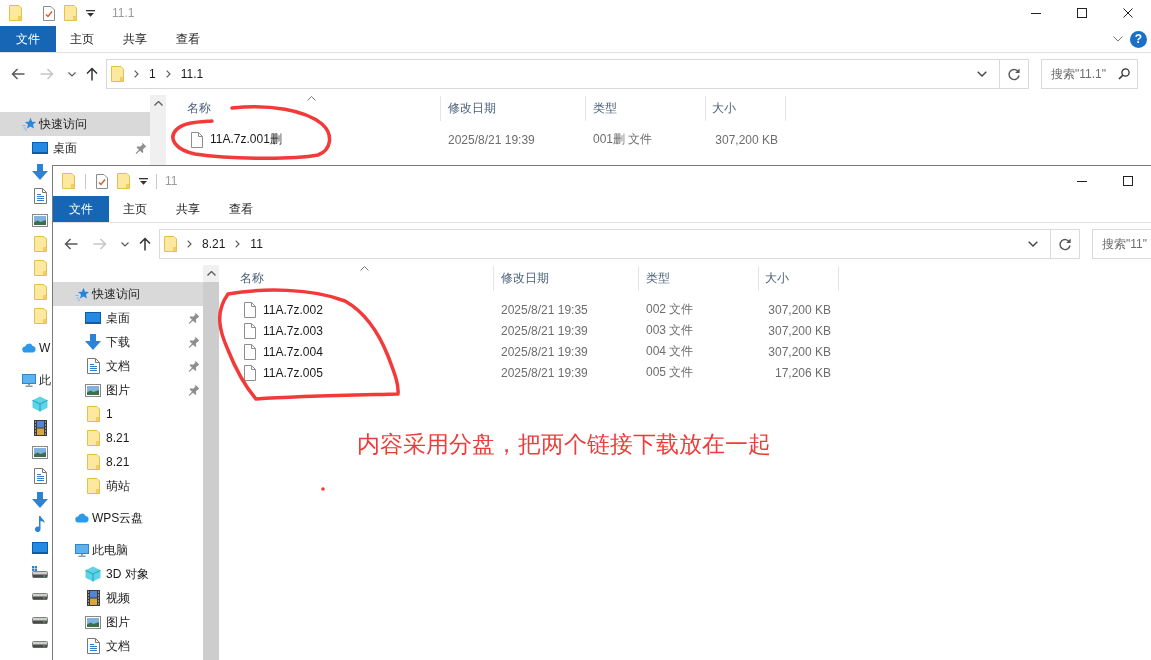  What do you see at coordinates (98, 518) in the screenshot?
I see `nav-item: WPS云盘` at bounding box center [98, 518].